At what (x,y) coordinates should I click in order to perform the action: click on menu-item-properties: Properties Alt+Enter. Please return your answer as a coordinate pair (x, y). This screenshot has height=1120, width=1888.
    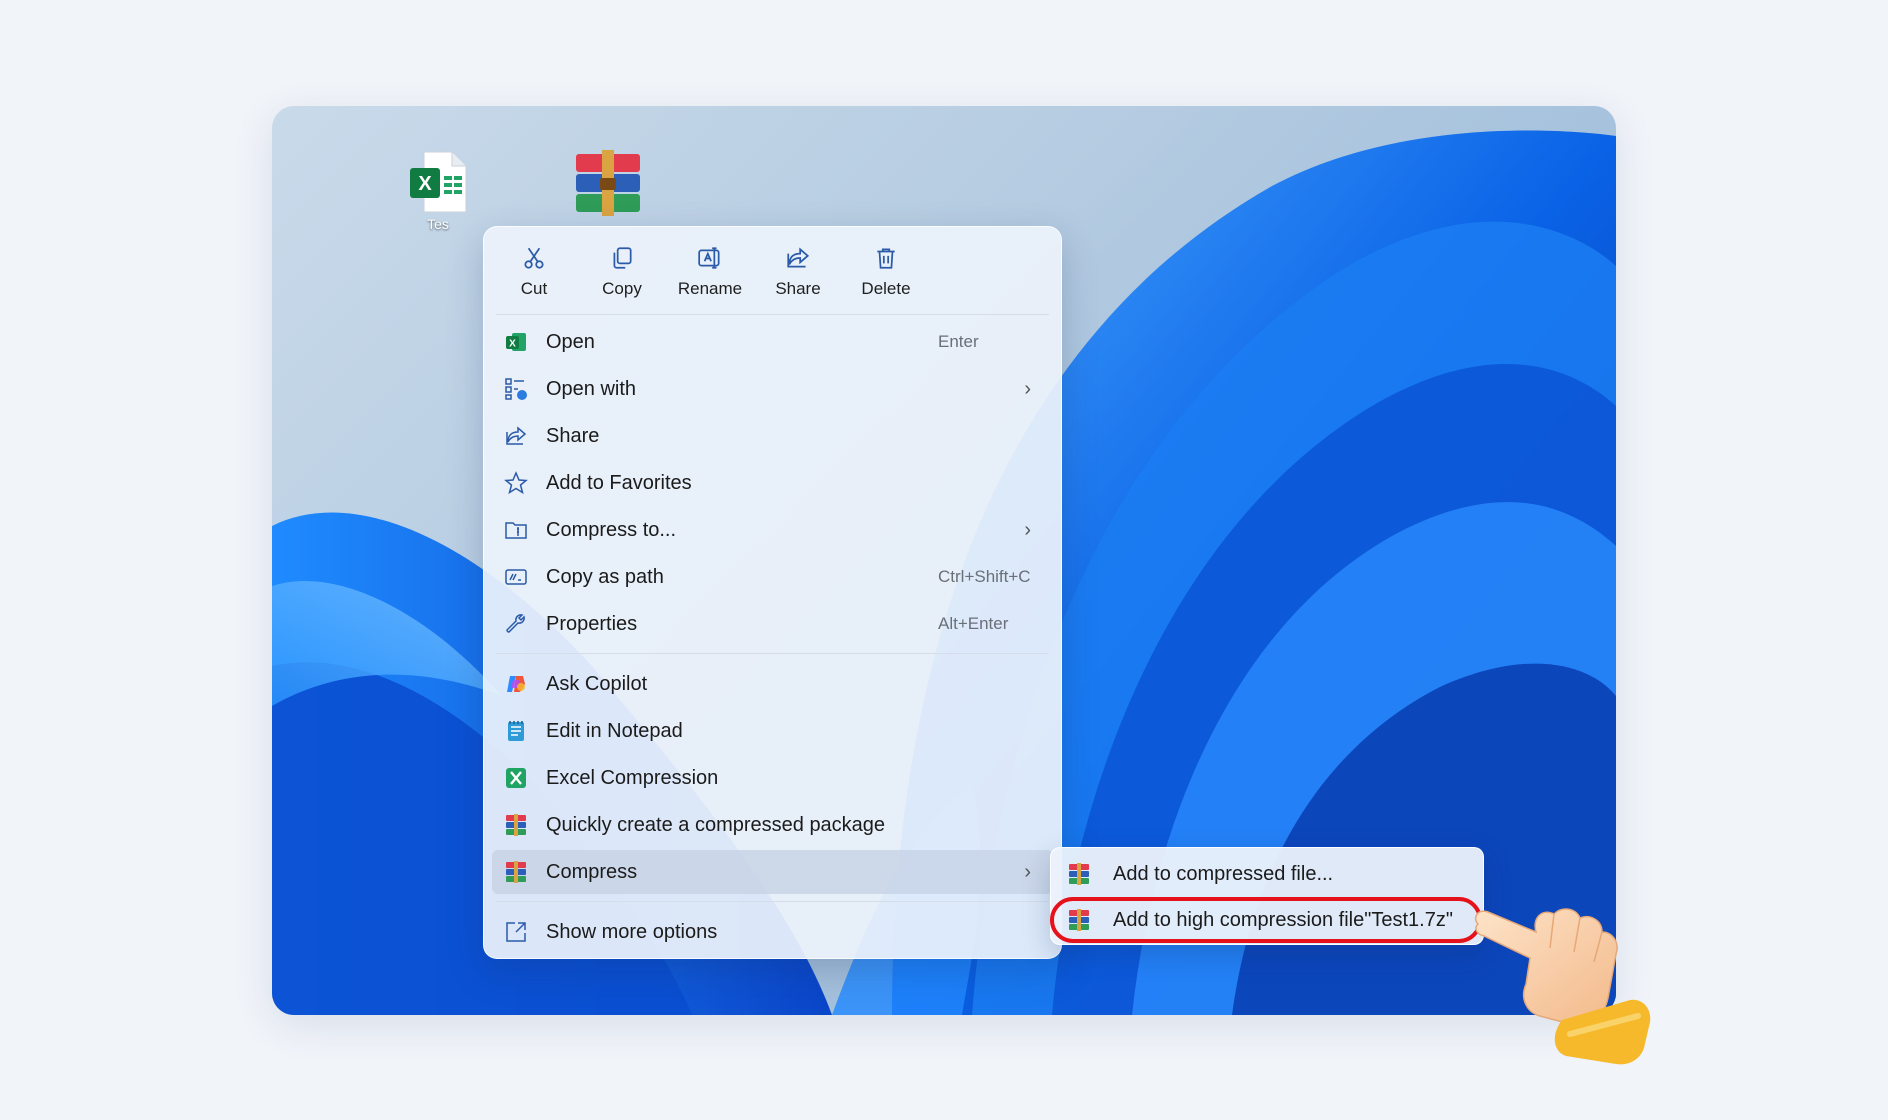
    Looking at the image, I should click on (772, 624).